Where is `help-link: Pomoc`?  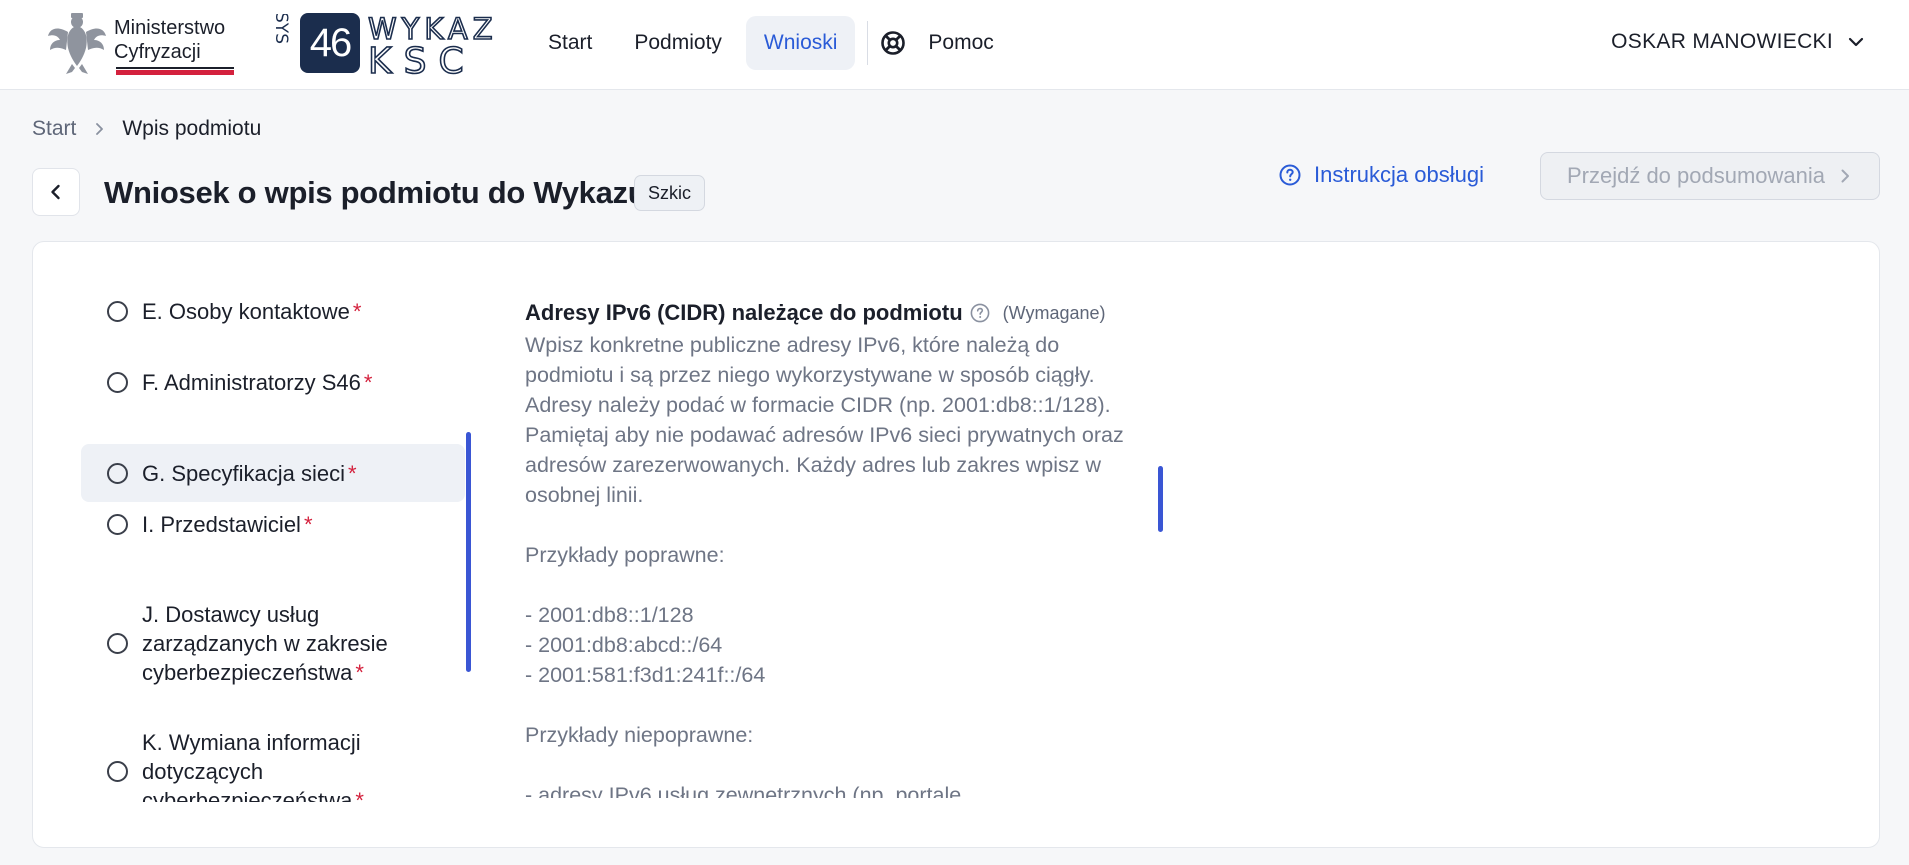
help-link: Pomoc is located at coordinates (937, 43).